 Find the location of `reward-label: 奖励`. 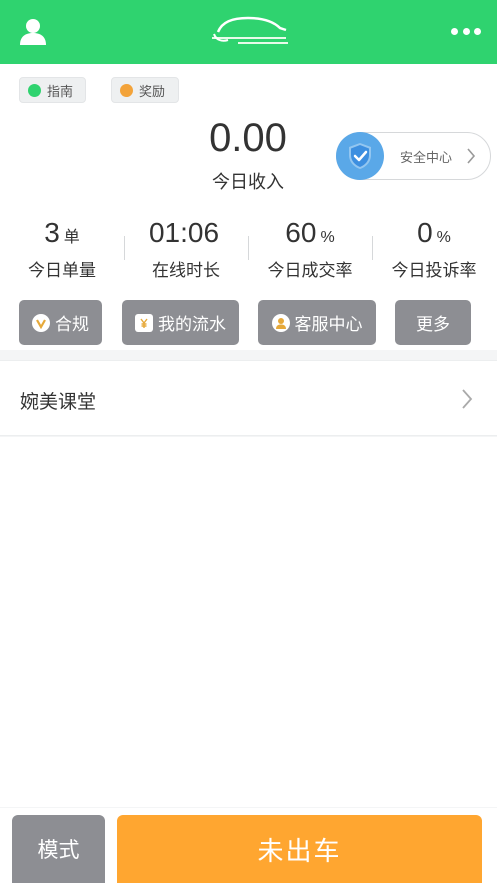

reward-label: 奖励 is located at coordinates (152, 92).